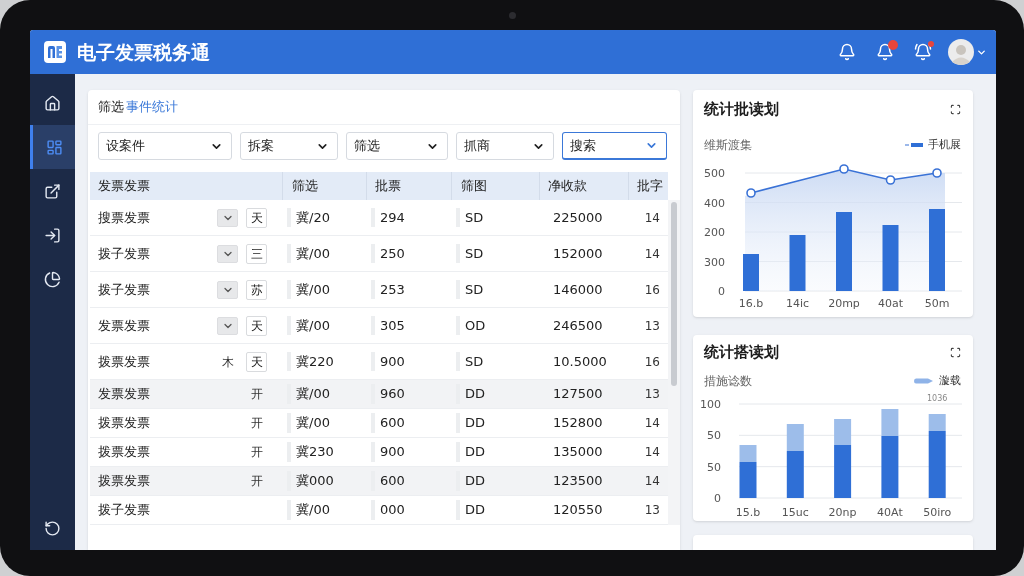 The height and width of the screenshot is (576, 1024). Describe the element at coordinates (924, 381) in the screenshot. I see `legend-arrow-icon` at that location.